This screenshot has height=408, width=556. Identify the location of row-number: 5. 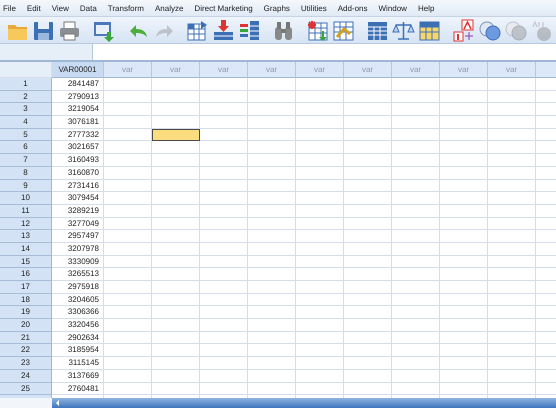
(26, 135).